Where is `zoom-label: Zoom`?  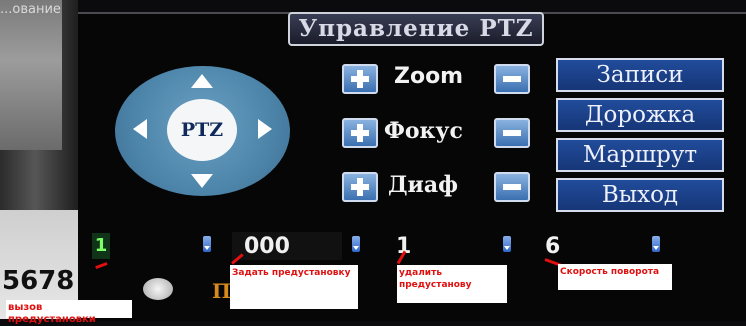
zoom-label: Zoom is located at coordinates (429, 76).